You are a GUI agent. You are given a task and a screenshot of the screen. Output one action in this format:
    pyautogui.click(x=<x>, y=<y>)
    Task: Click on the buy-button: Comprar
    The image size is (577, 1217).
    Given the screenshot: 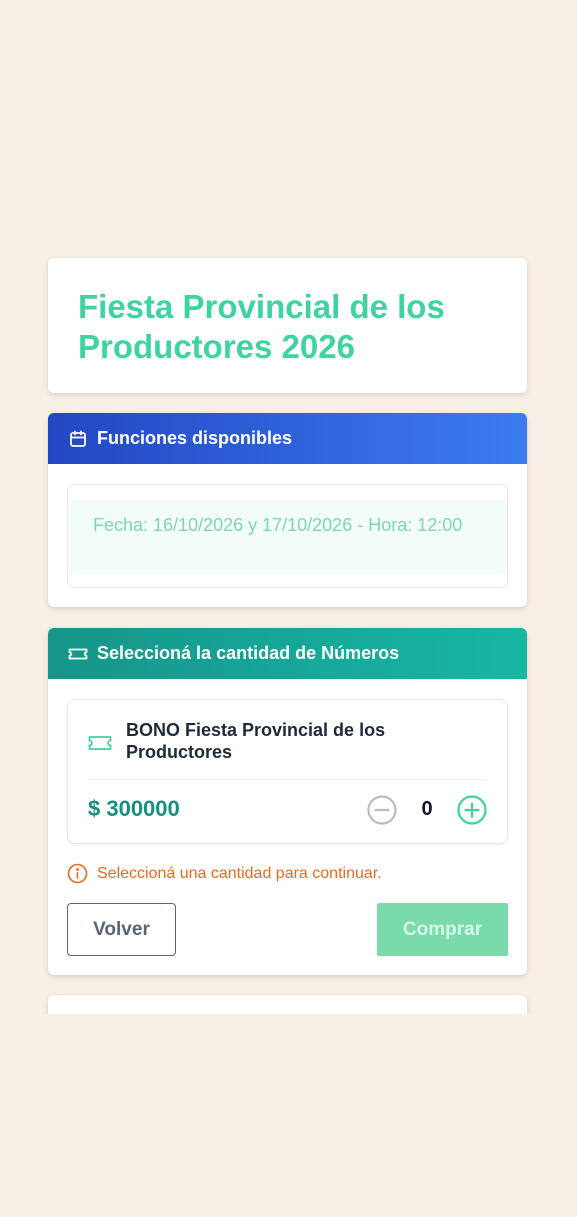 What is the action you would take?
    pyautogui.click(x=442, y=929)
    